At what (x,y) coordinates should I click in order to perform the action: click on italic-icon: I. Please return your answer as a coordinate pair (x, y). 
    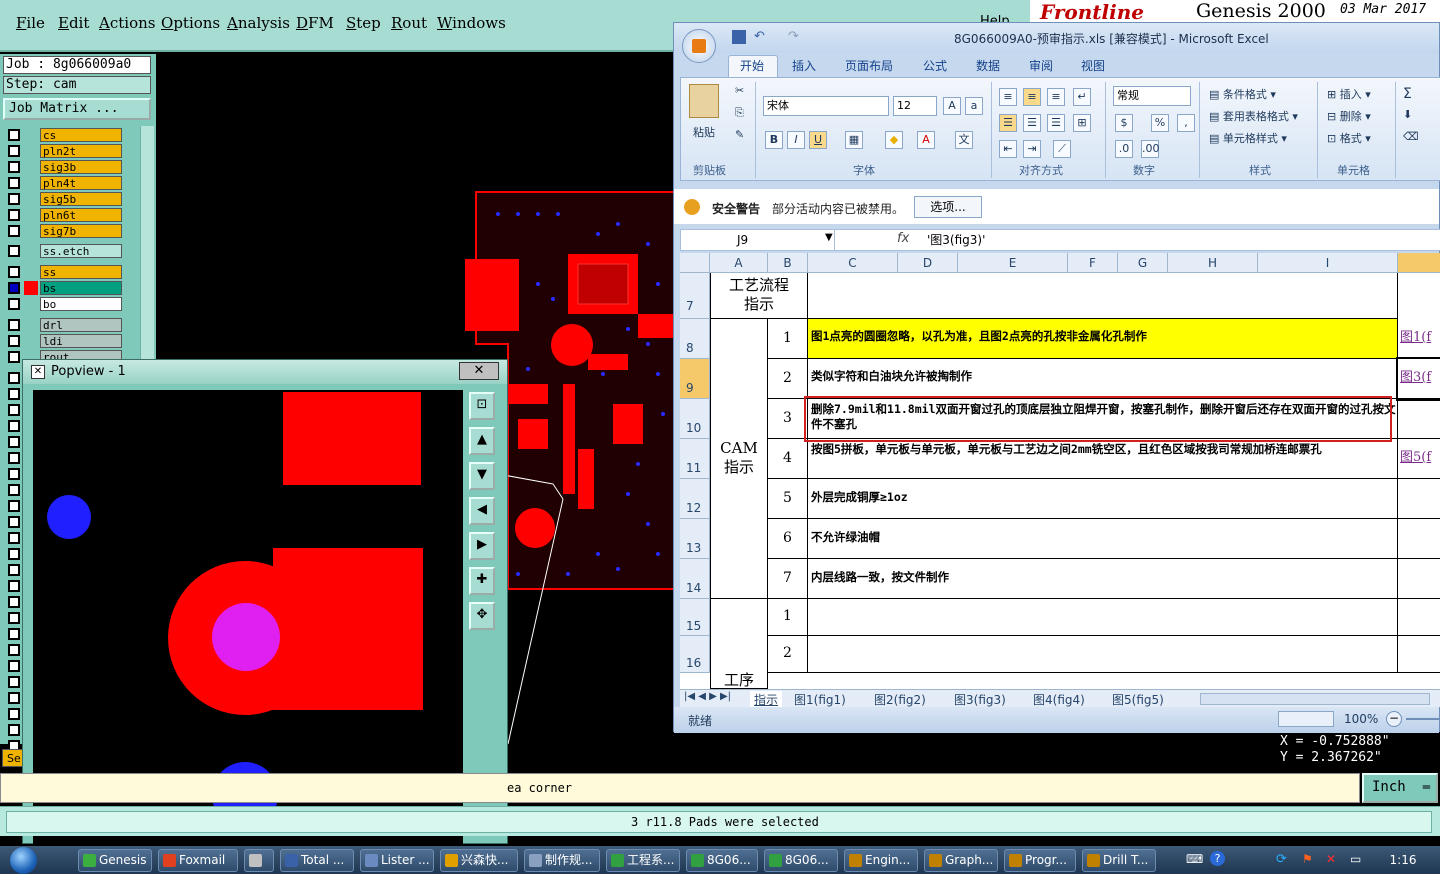
    Looking at the image, I should click on (796, 140).